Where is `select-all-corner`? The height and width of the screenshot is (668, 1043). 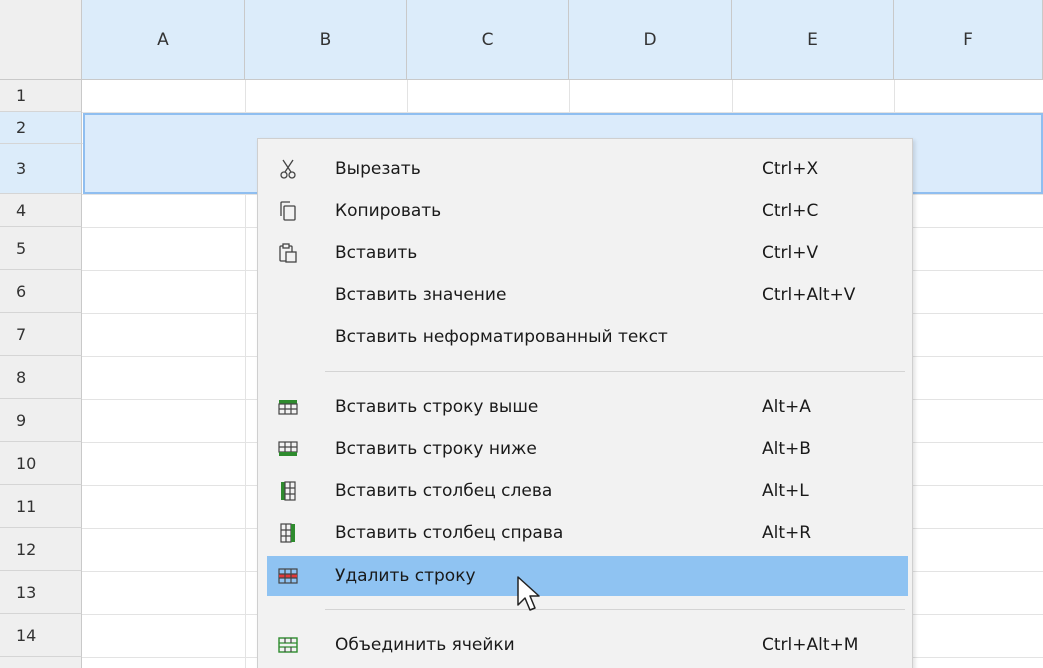
select-all-corner is located at coordinates (41, 40).